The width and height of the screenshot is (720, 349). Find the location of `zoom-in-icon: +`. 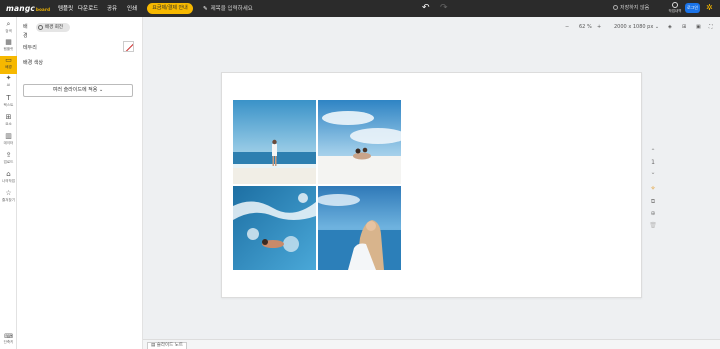

zoom-in-icon: + is located at coordinates (599, 27).